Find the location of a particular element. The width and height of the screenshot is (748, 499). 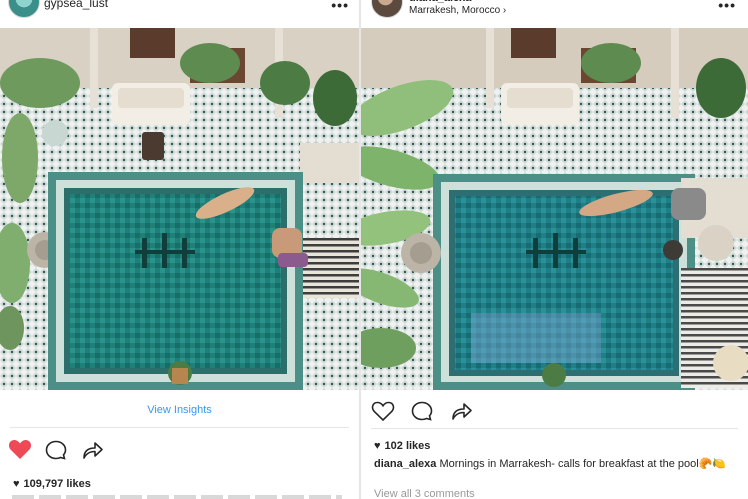

likes-count: ♥ 102 likes is located at coordinates (402, 446).